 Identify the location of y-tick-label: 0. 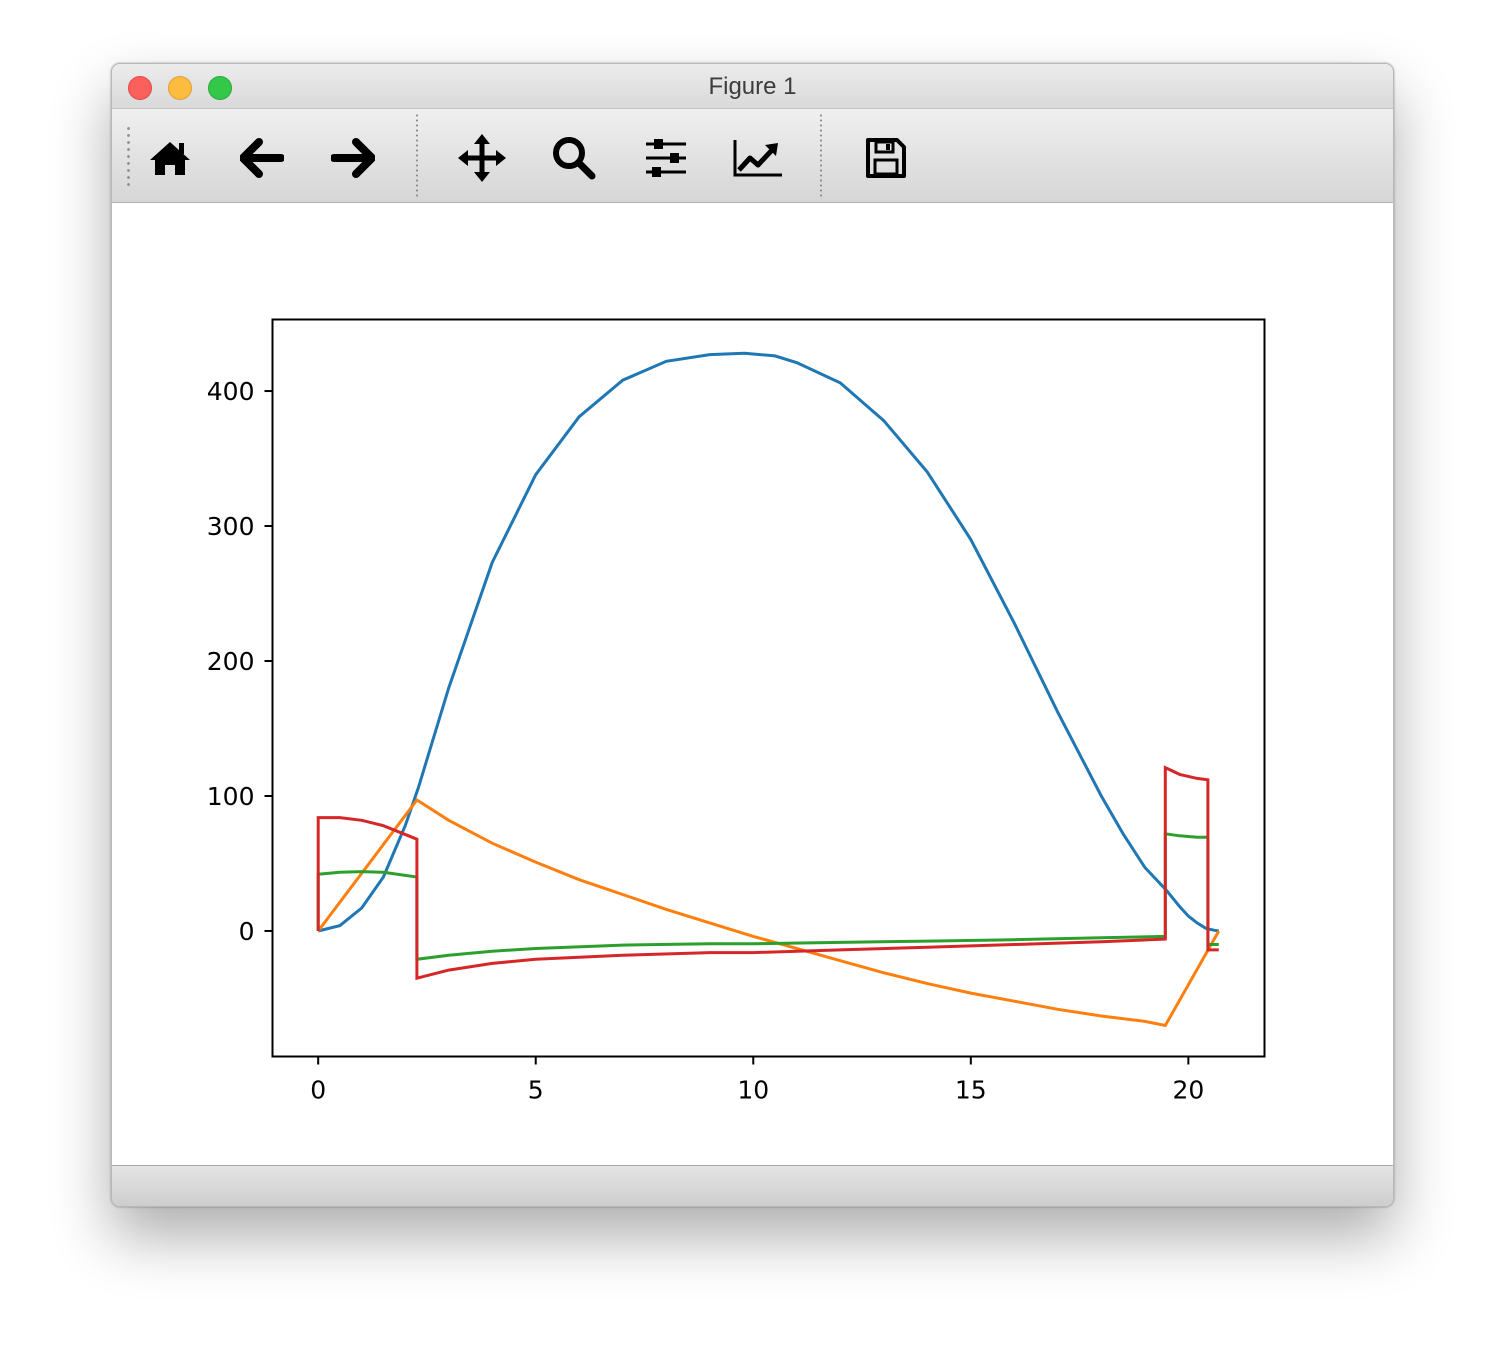
(247, 931).